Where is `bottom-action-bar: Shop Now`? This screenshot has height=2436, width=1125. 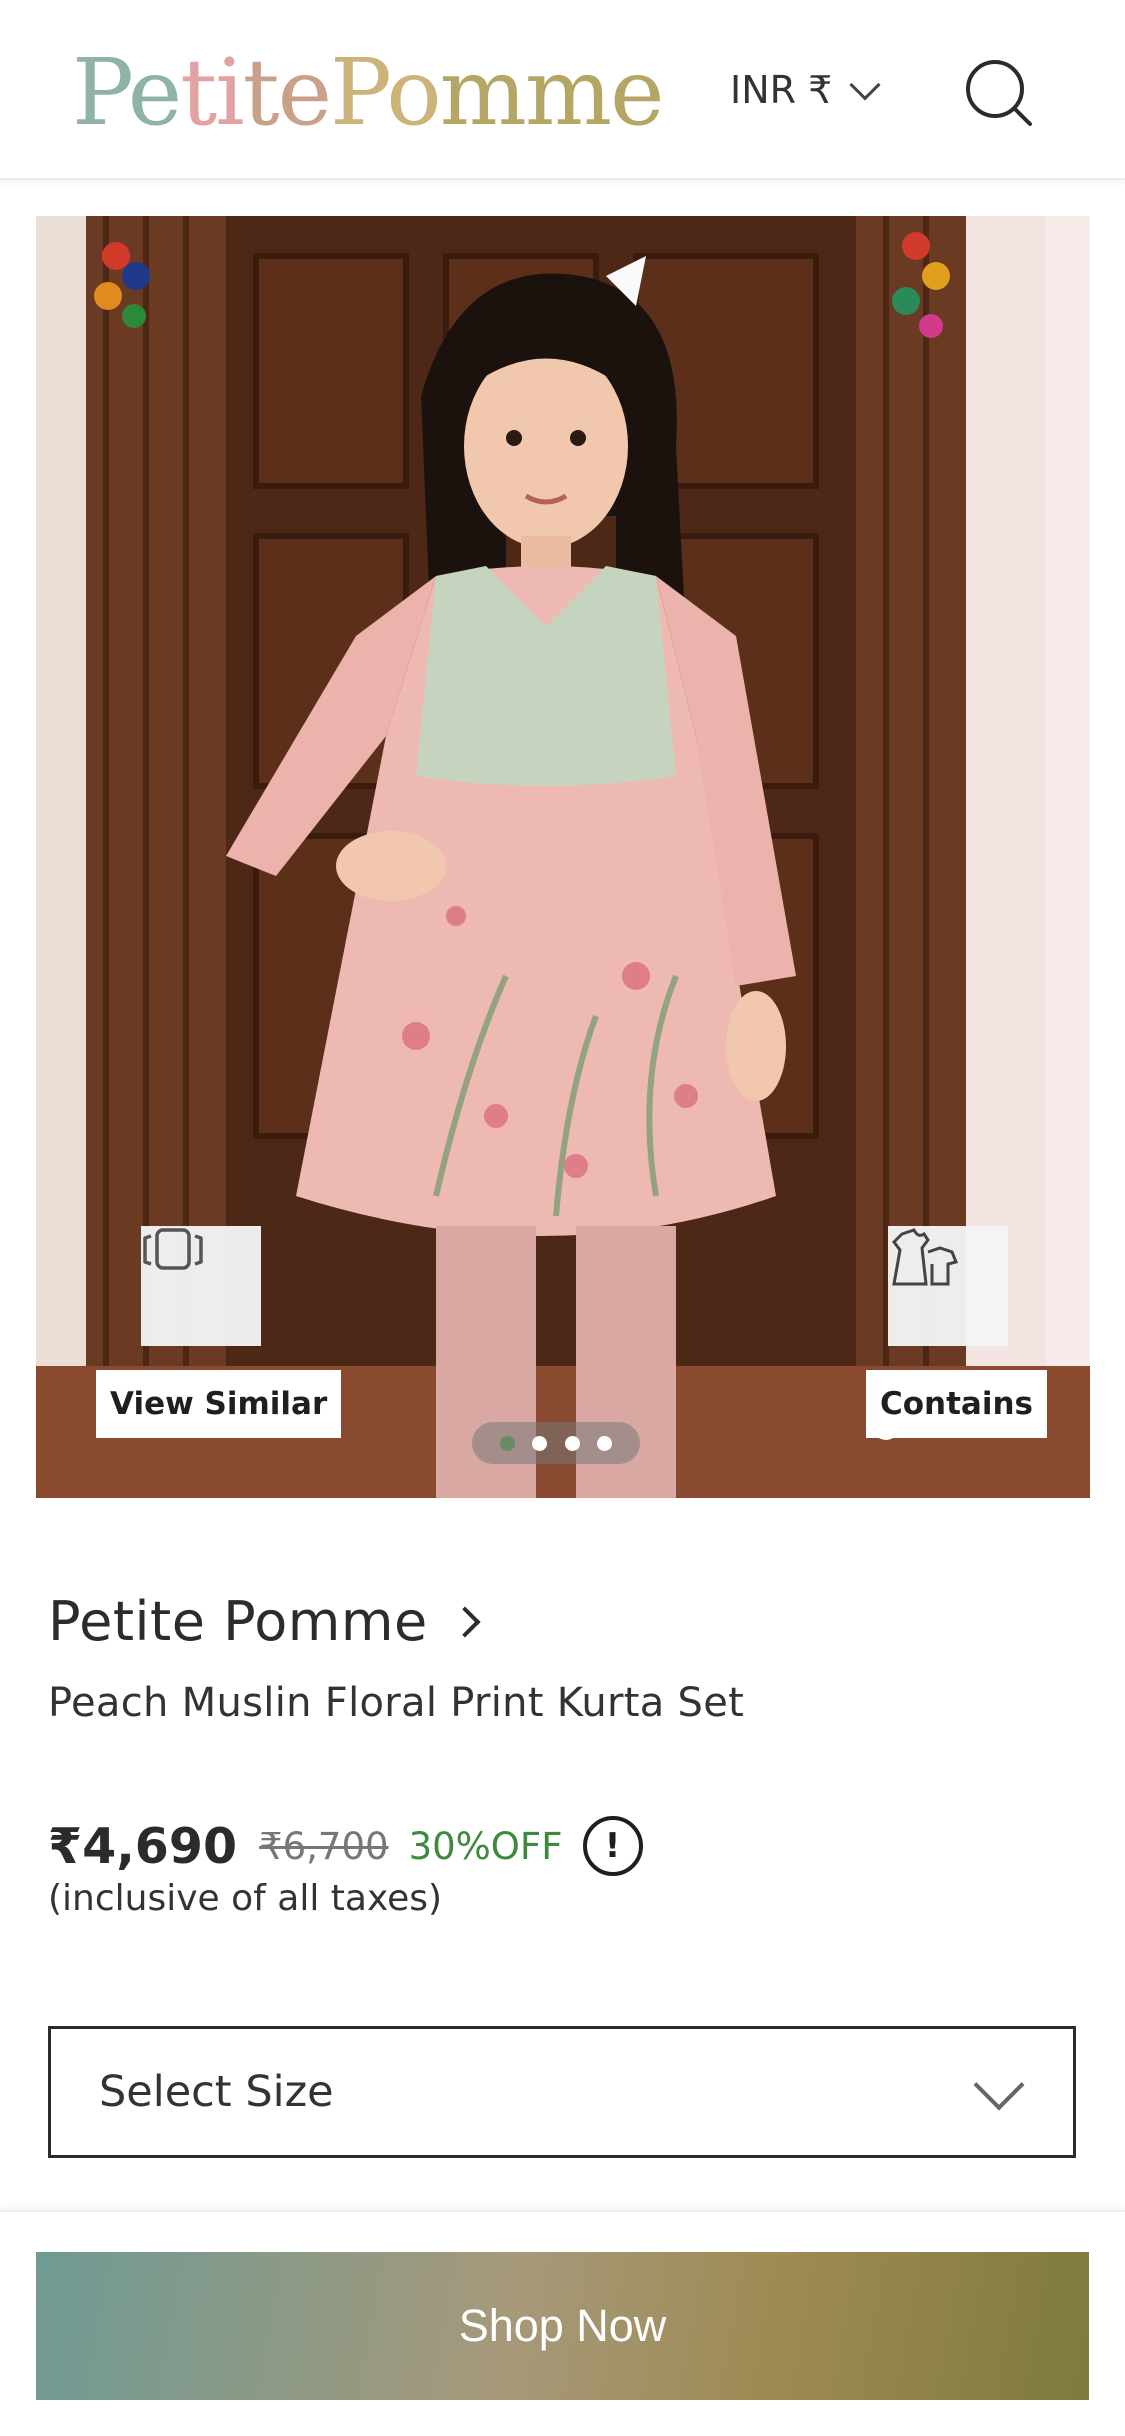 bottom-action-bar: Shop Now is located at coordinates (562, 2323).